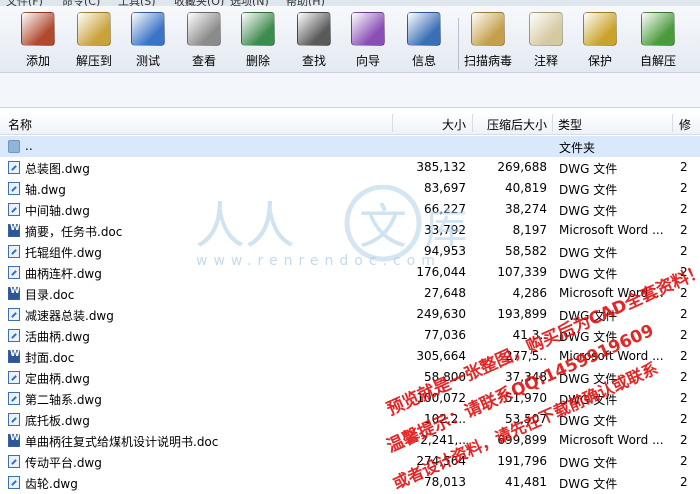  Describe the element at coordinates (20, 124) in the screenshot. I see `column-header-name: 名称` at that location.